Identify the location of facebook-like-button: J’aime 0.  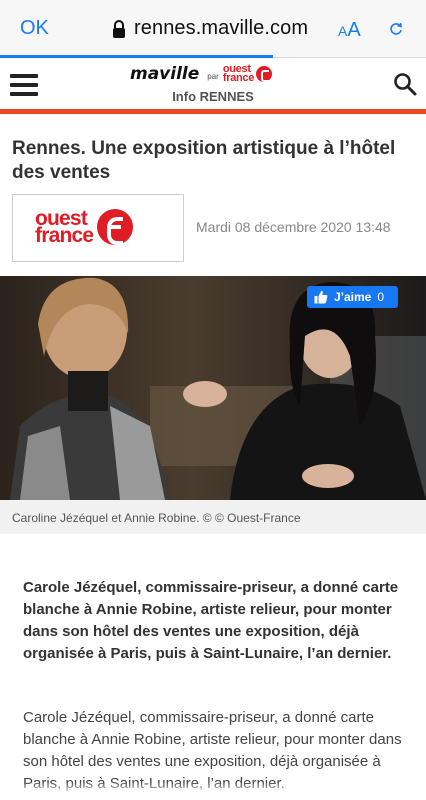
(352, 297).